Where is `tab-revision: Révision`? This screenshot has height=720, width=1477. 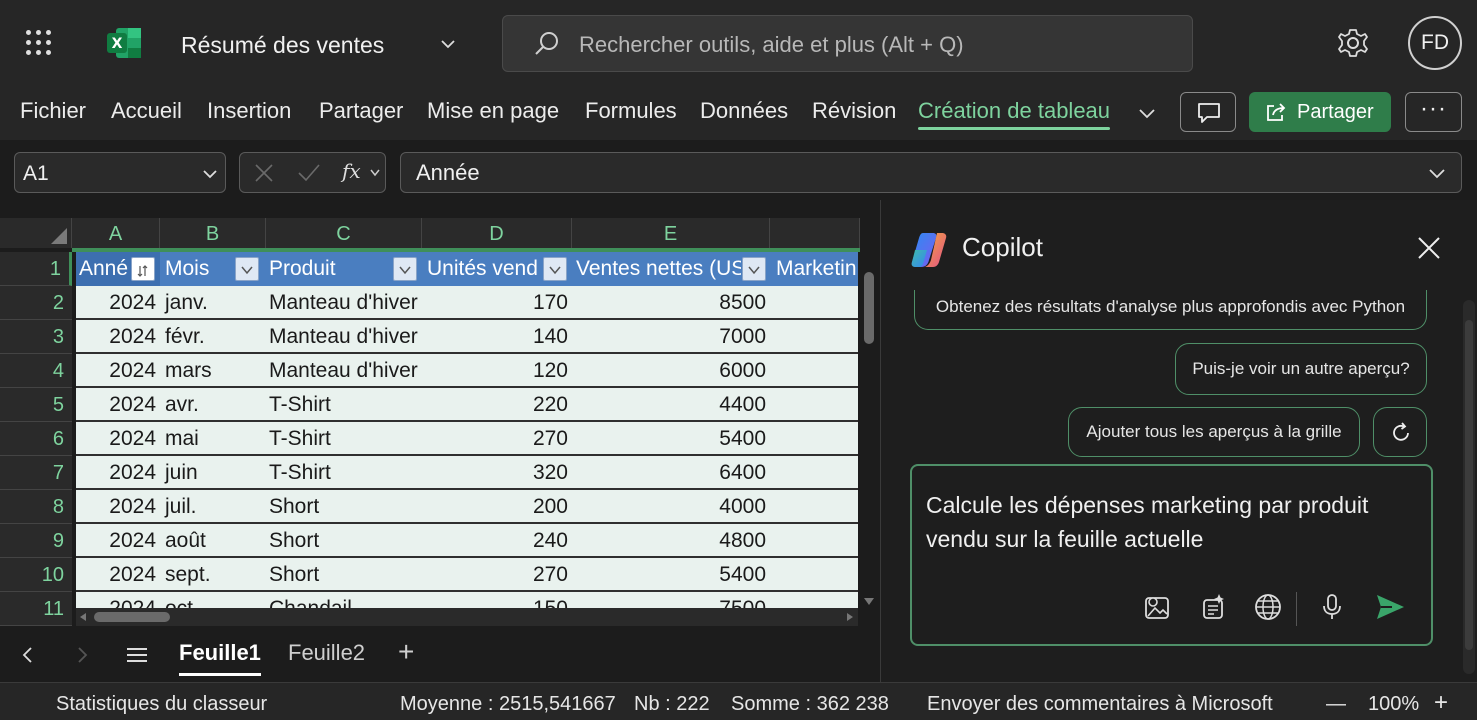 tab-revision: Révision is located at coordinates (854, 111).